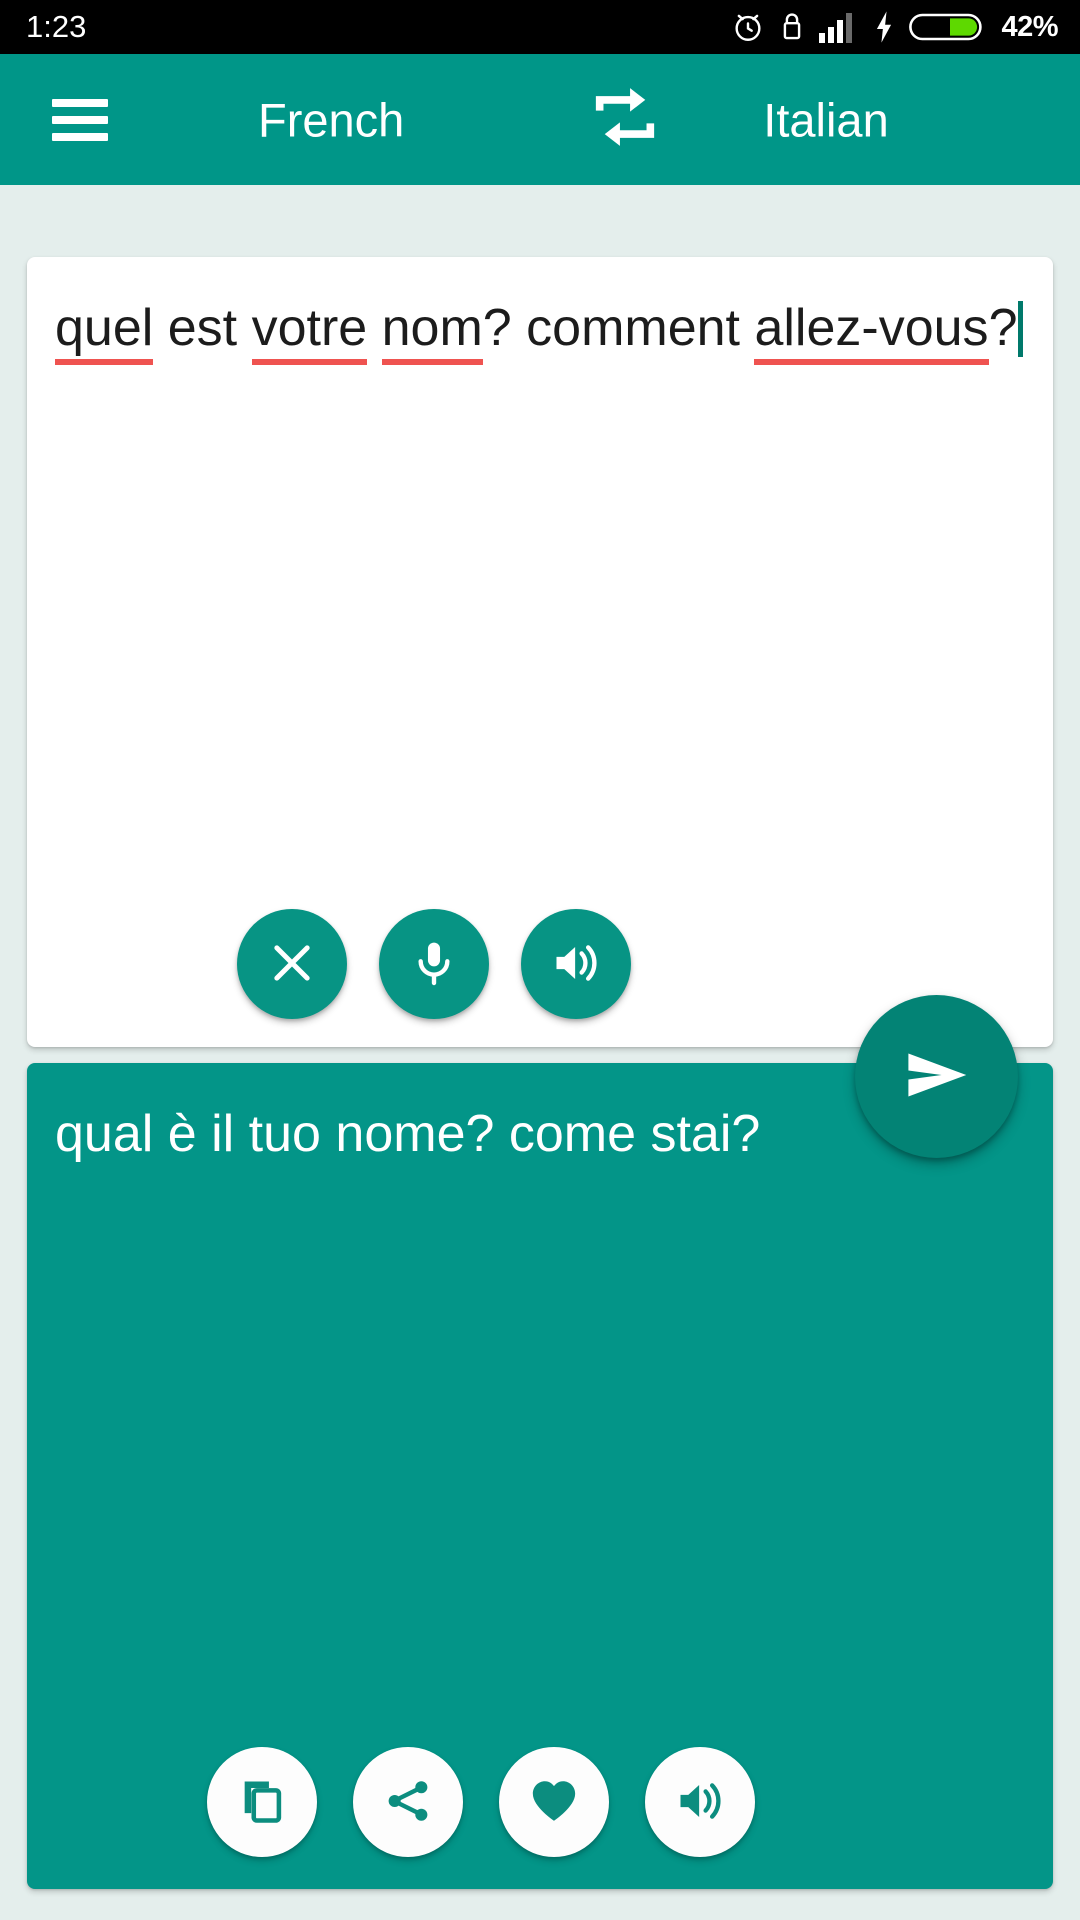 This screenshot has height=1920, width=1080. I want to click on share-button, so click(408, 1802).